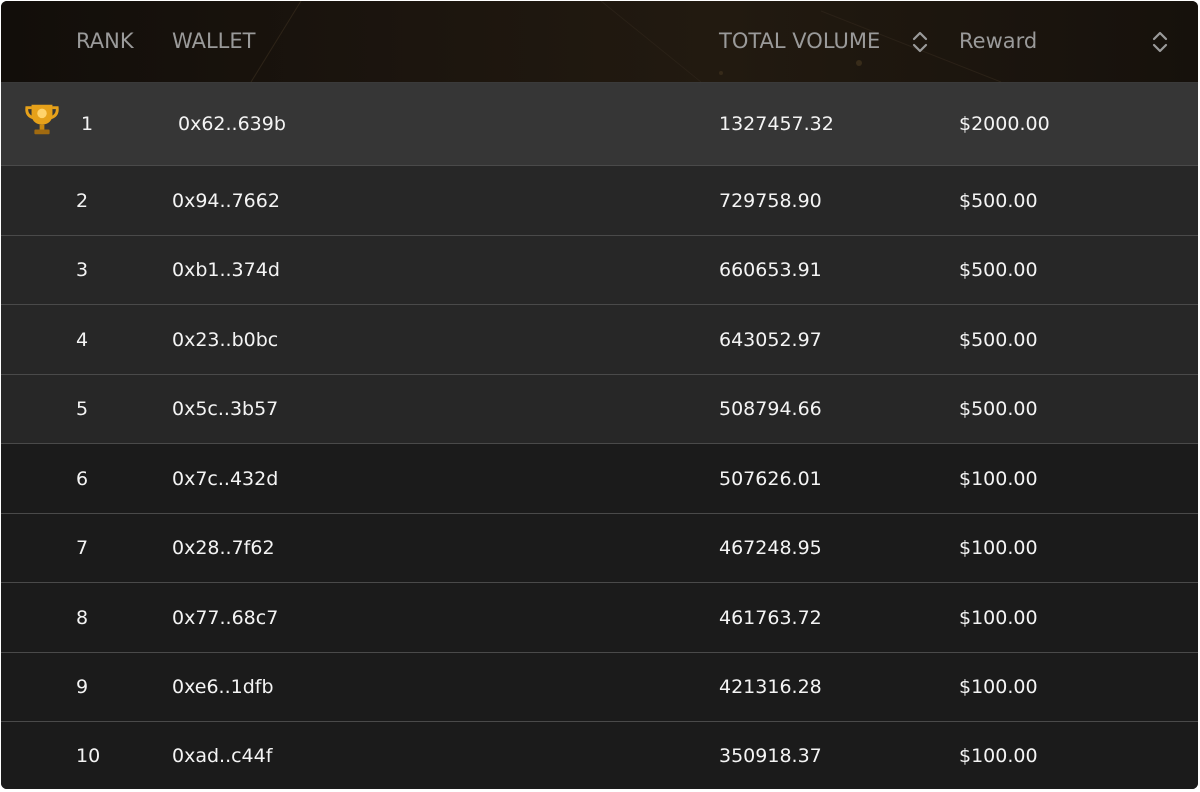 This screenshot has height=792, width=1200. Describe the element at coordinates (82, 339) in the screenshot. I see `rank-cell: 4` at that location.